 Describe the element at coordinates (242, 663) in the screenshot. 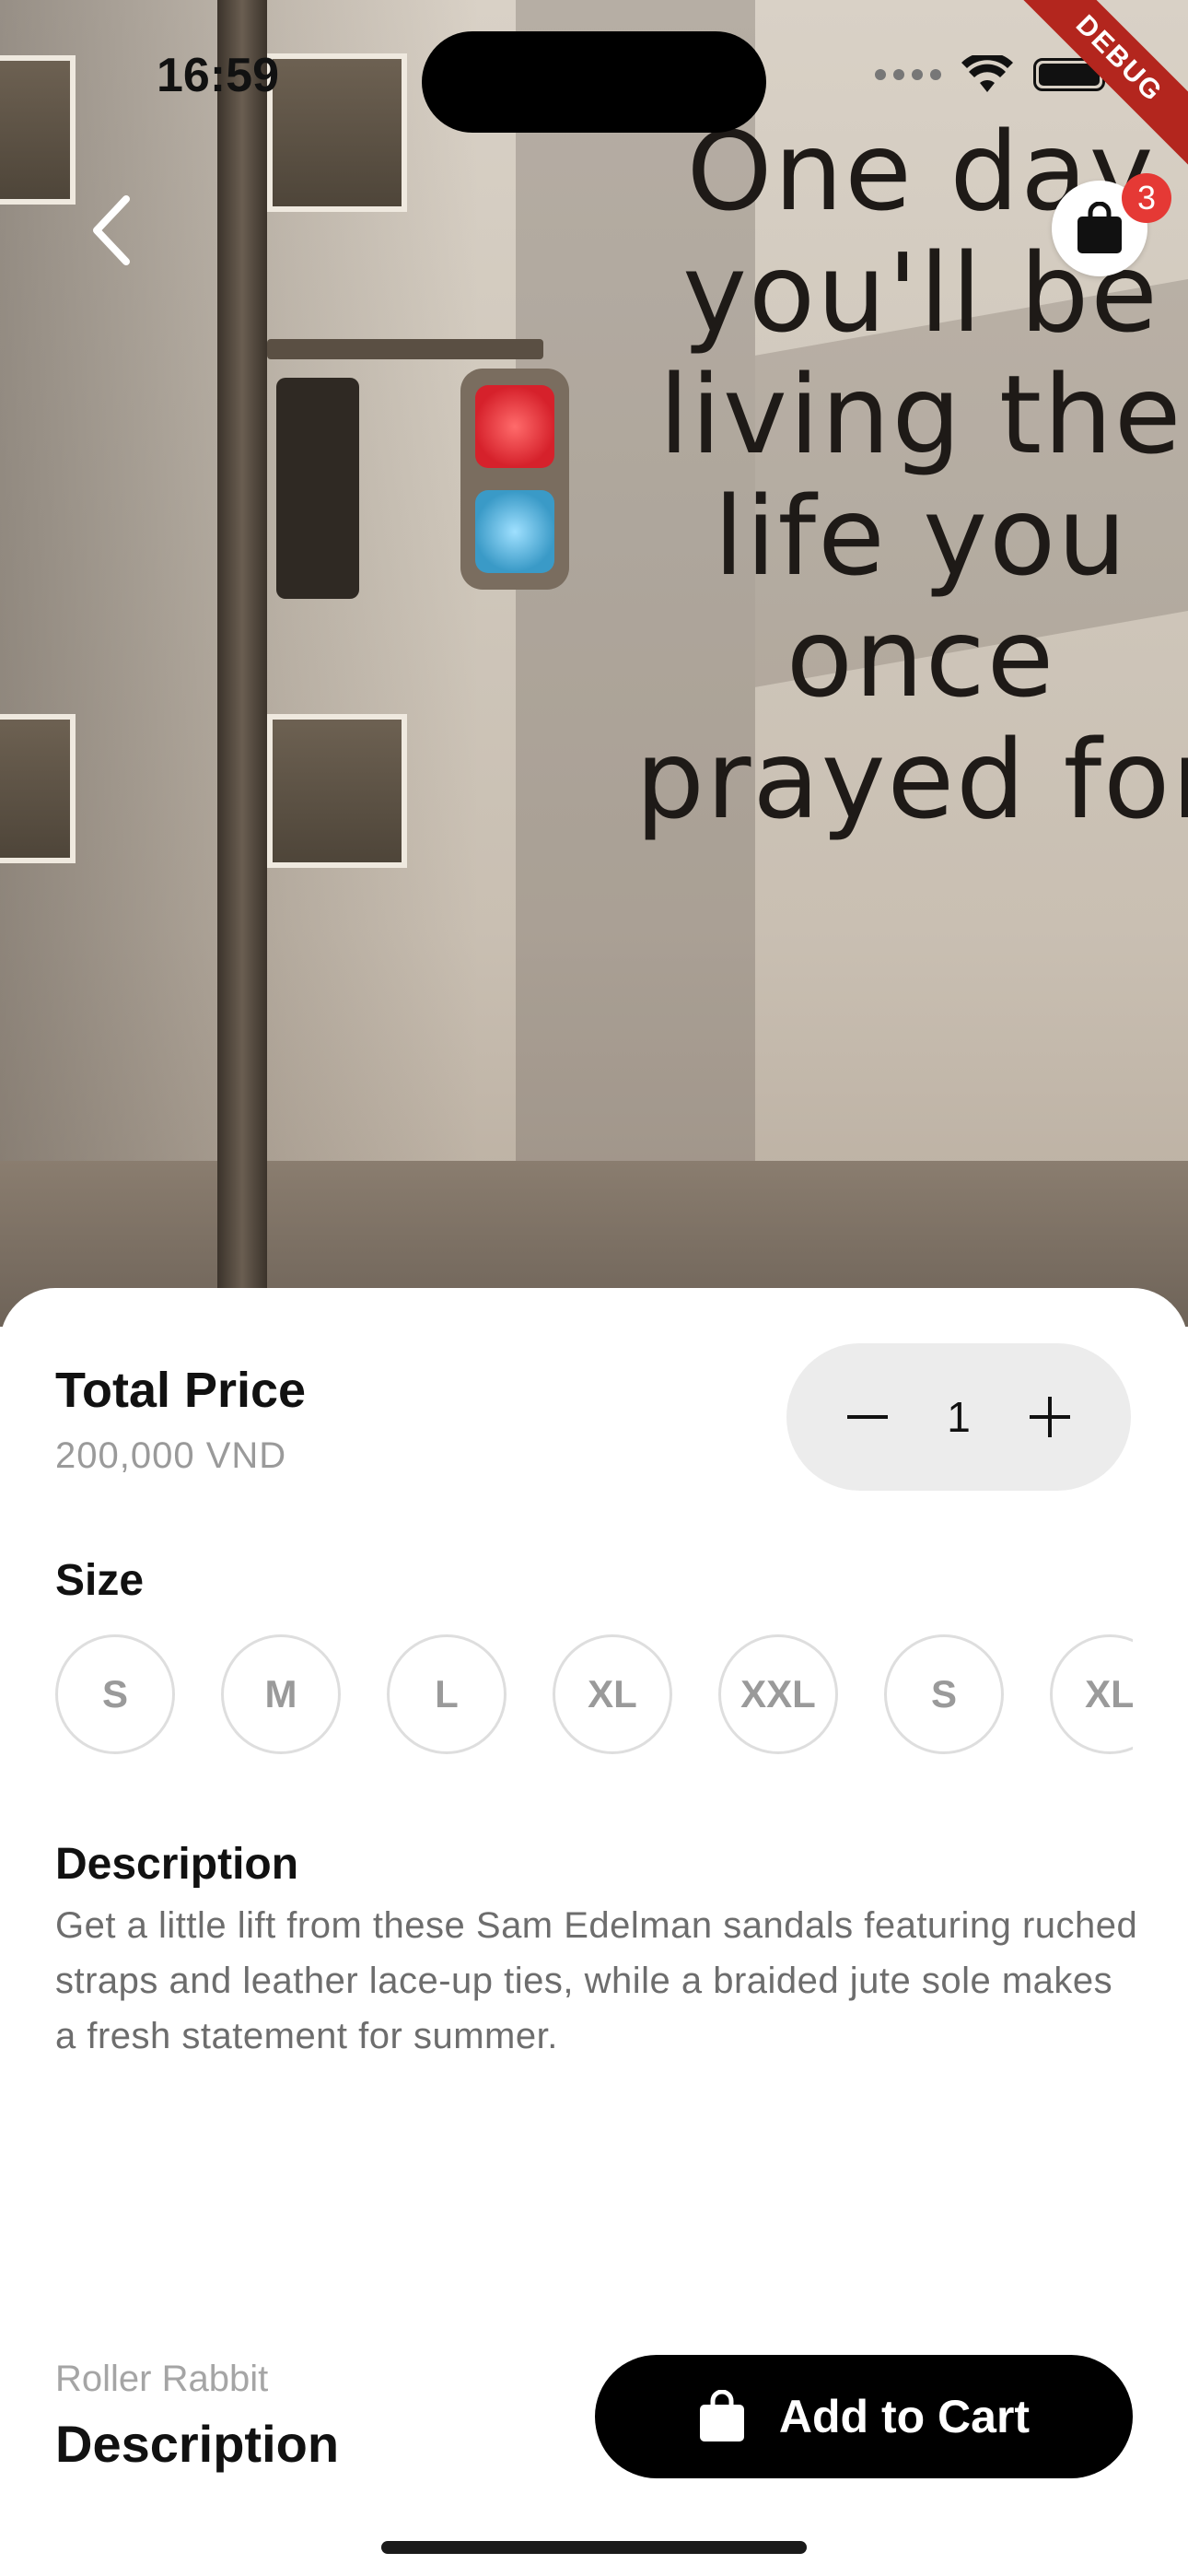

I see `traffic-pole` at that location.